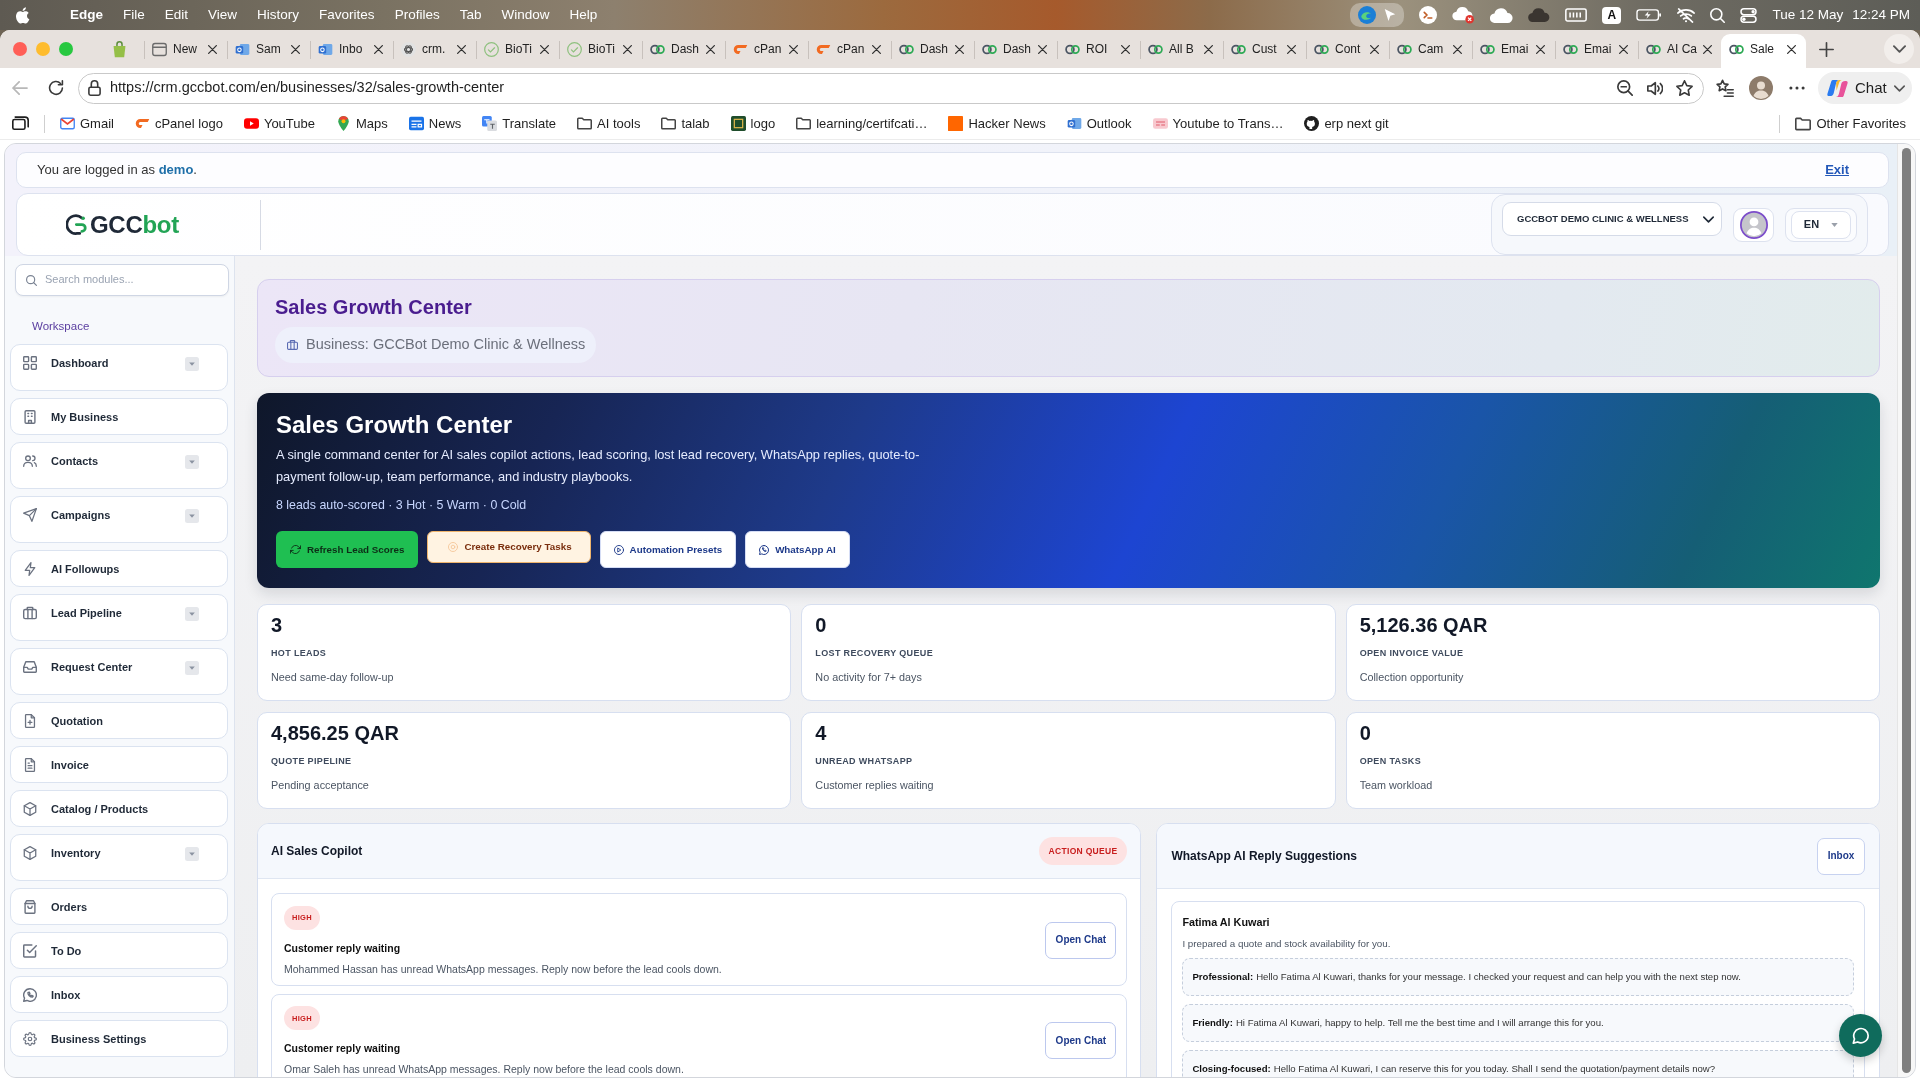  What do you see at coordinates (20, 123) in the screenshot?
I see `tab-list-icon` at bounding box center [20, 123].